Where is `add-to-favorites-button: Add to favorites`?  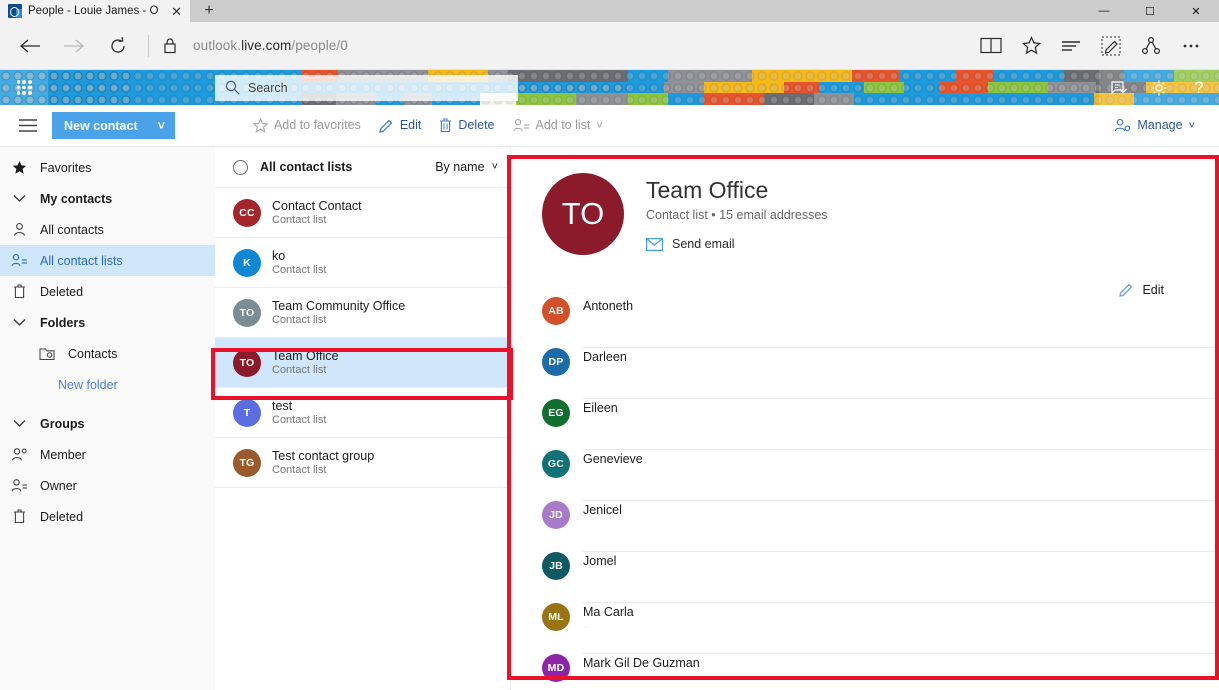 add-to-favorites-button: Add to favorites is located at coordinates (307, 125).